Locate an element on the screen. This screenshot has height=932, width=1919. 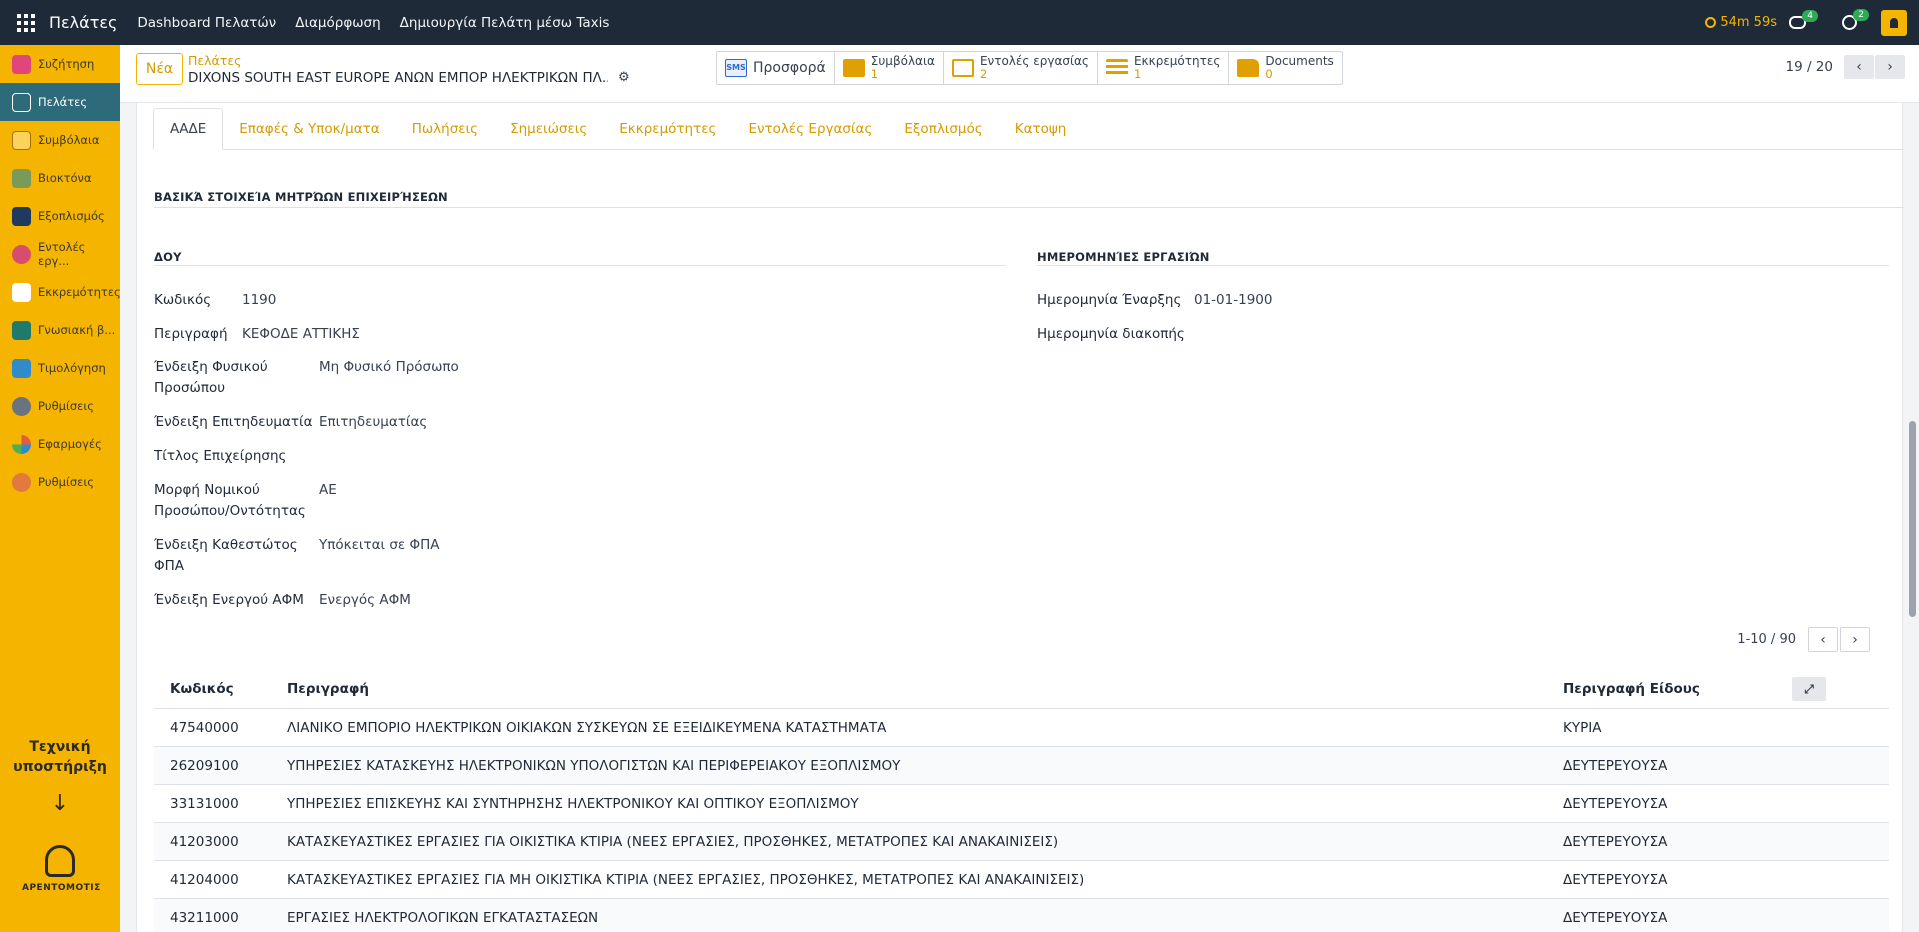
field-value-business: Επιτηδευματίας is located at coordinates (373, 422).